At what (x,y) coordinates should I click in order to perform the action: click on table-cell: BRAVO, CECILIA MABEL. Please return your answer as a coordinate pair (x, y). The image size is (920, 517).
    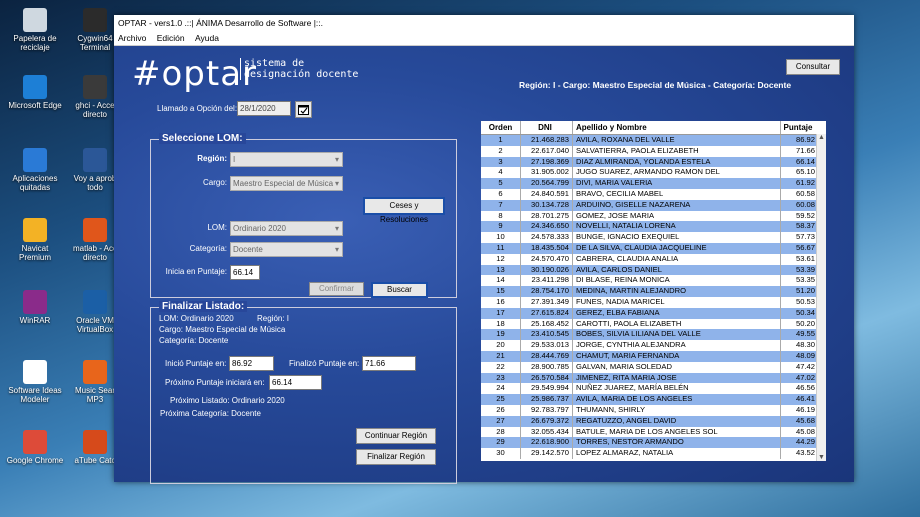
    Looking at the image, I should click on (677, 194).